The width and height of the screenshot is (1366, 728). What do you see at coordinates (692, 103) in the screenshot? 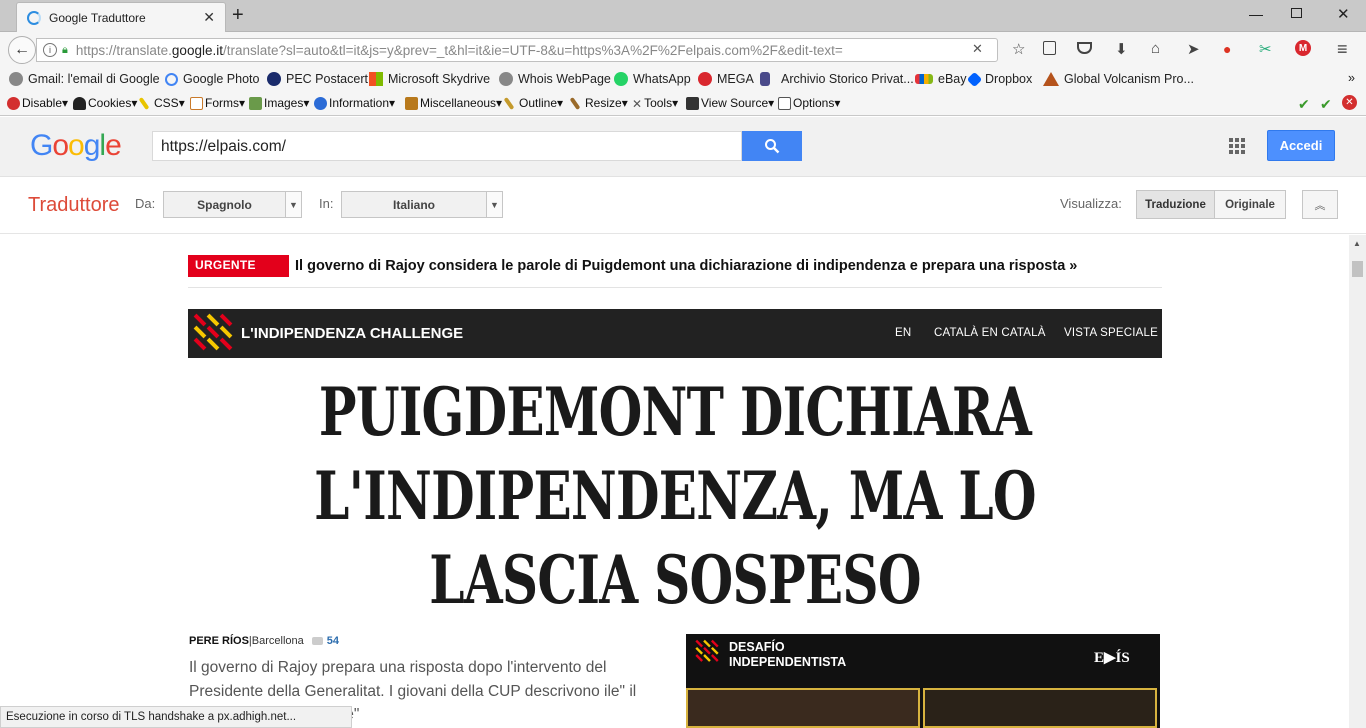
I see `view-source-icon` at bounding box center [692, 103].